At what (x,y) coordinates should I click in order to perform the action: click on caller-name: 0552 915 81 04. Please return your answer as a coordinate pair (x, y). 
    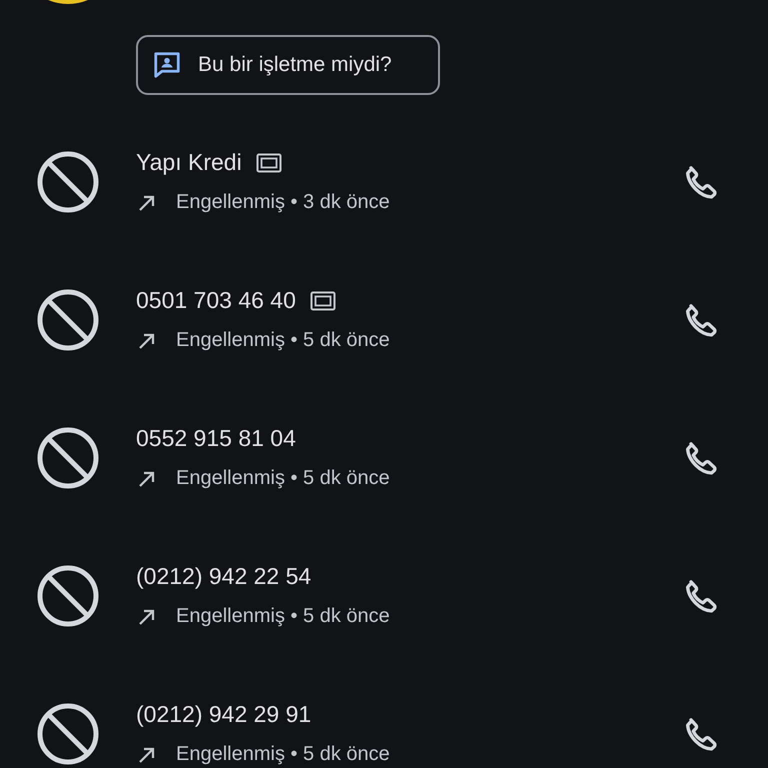
    Looking at the image, I should click on (216, 438).